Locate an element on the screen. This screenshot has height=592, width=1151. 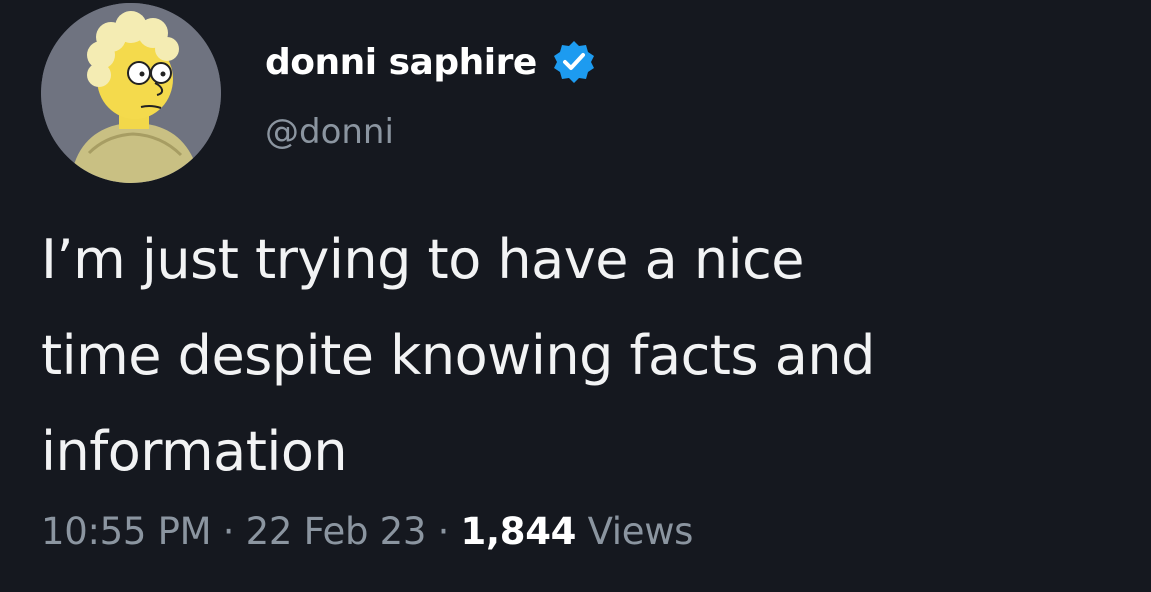
cartoon-character-avatar-icon is located at coordinates (131, 93).